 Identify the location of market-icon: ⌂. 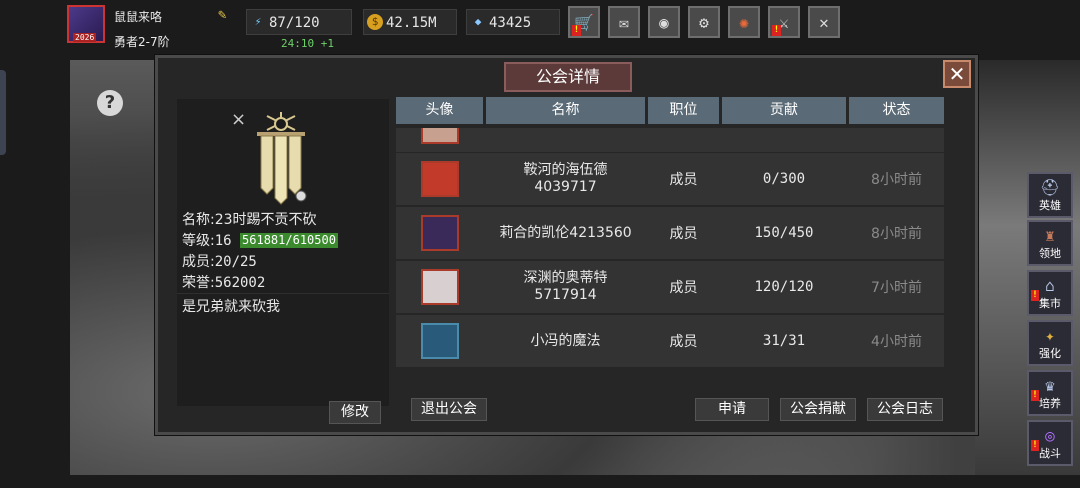
(1050, 285).